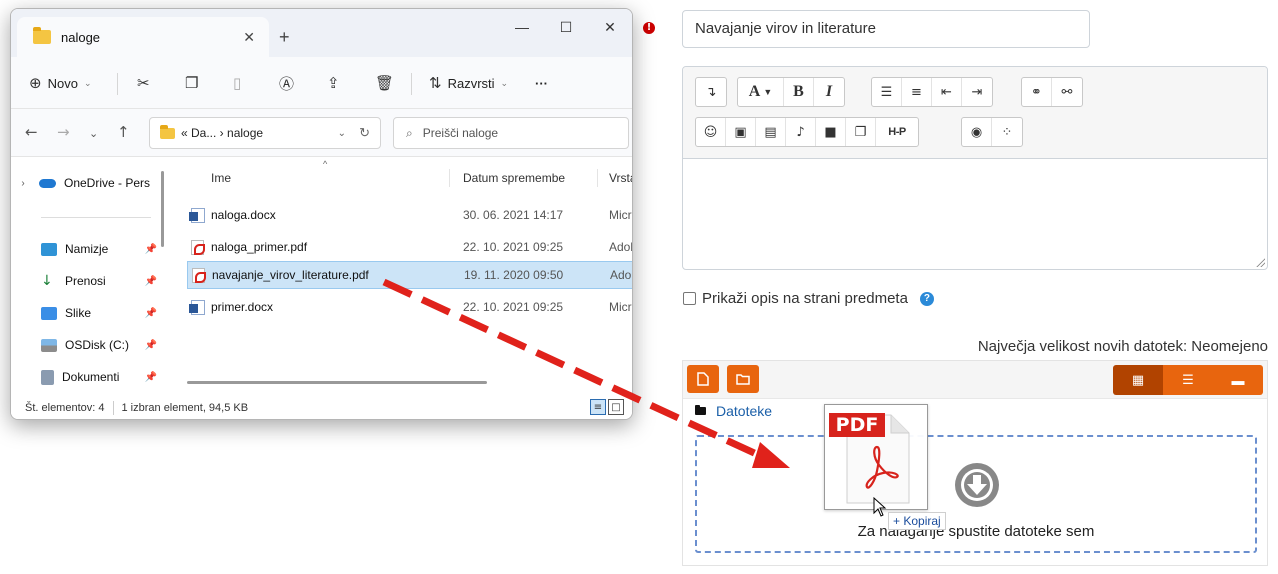 This screenshot has width=1278, height=574. I want to click on new-button: ⊕ Novo ⌄, so click(60, 83).